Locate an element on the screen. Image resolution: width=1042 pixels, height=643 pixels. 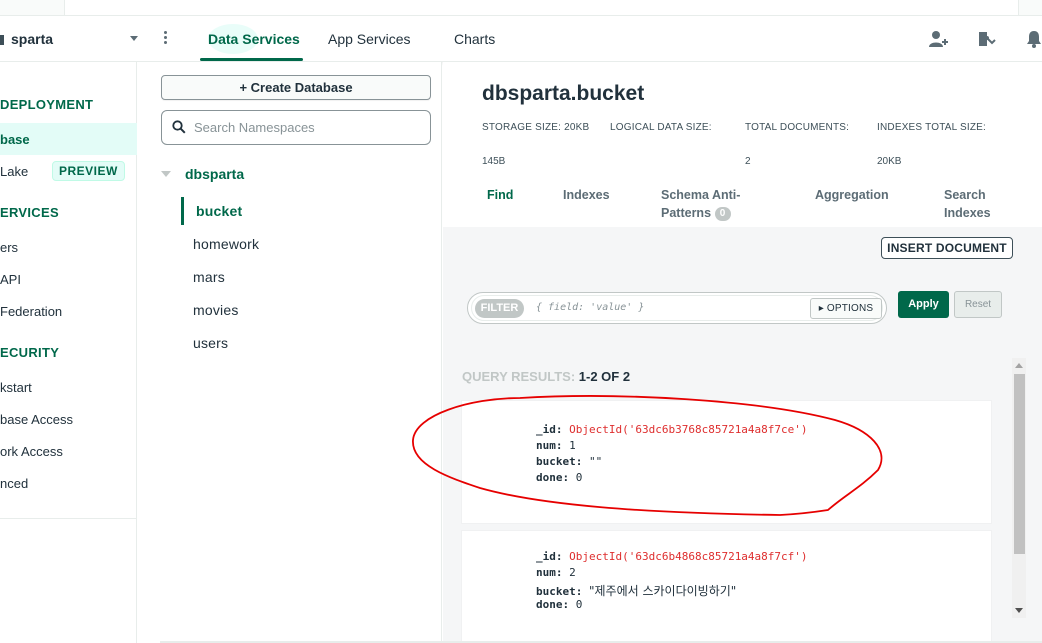
nav-item-triggers: ers is located at coordinates (9, 247).